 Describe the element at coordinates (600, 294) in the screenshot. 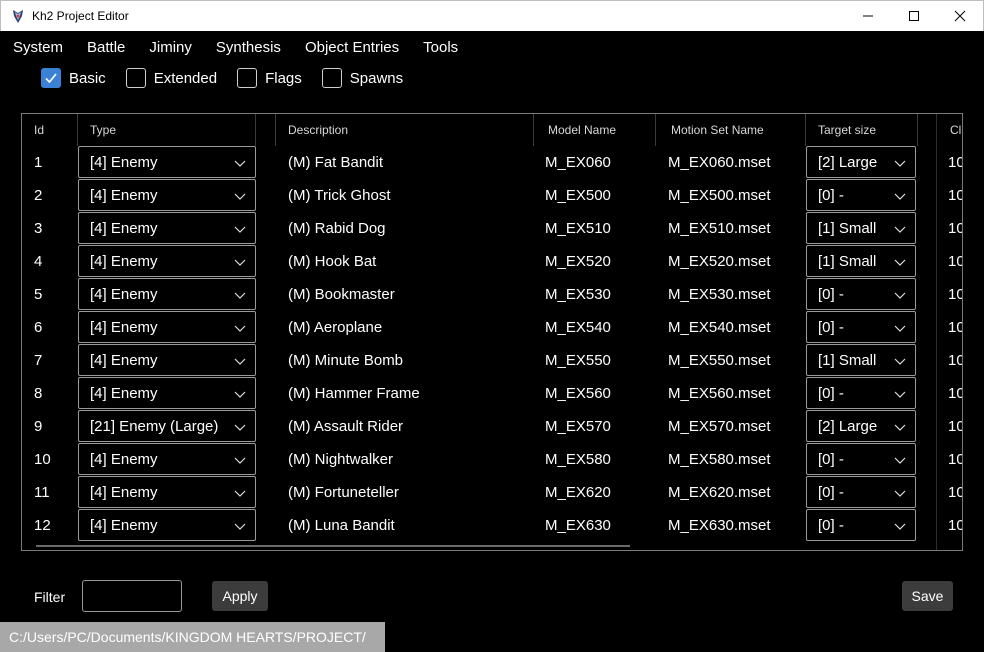

I see `cell-model-name: M_EX530` at that location.